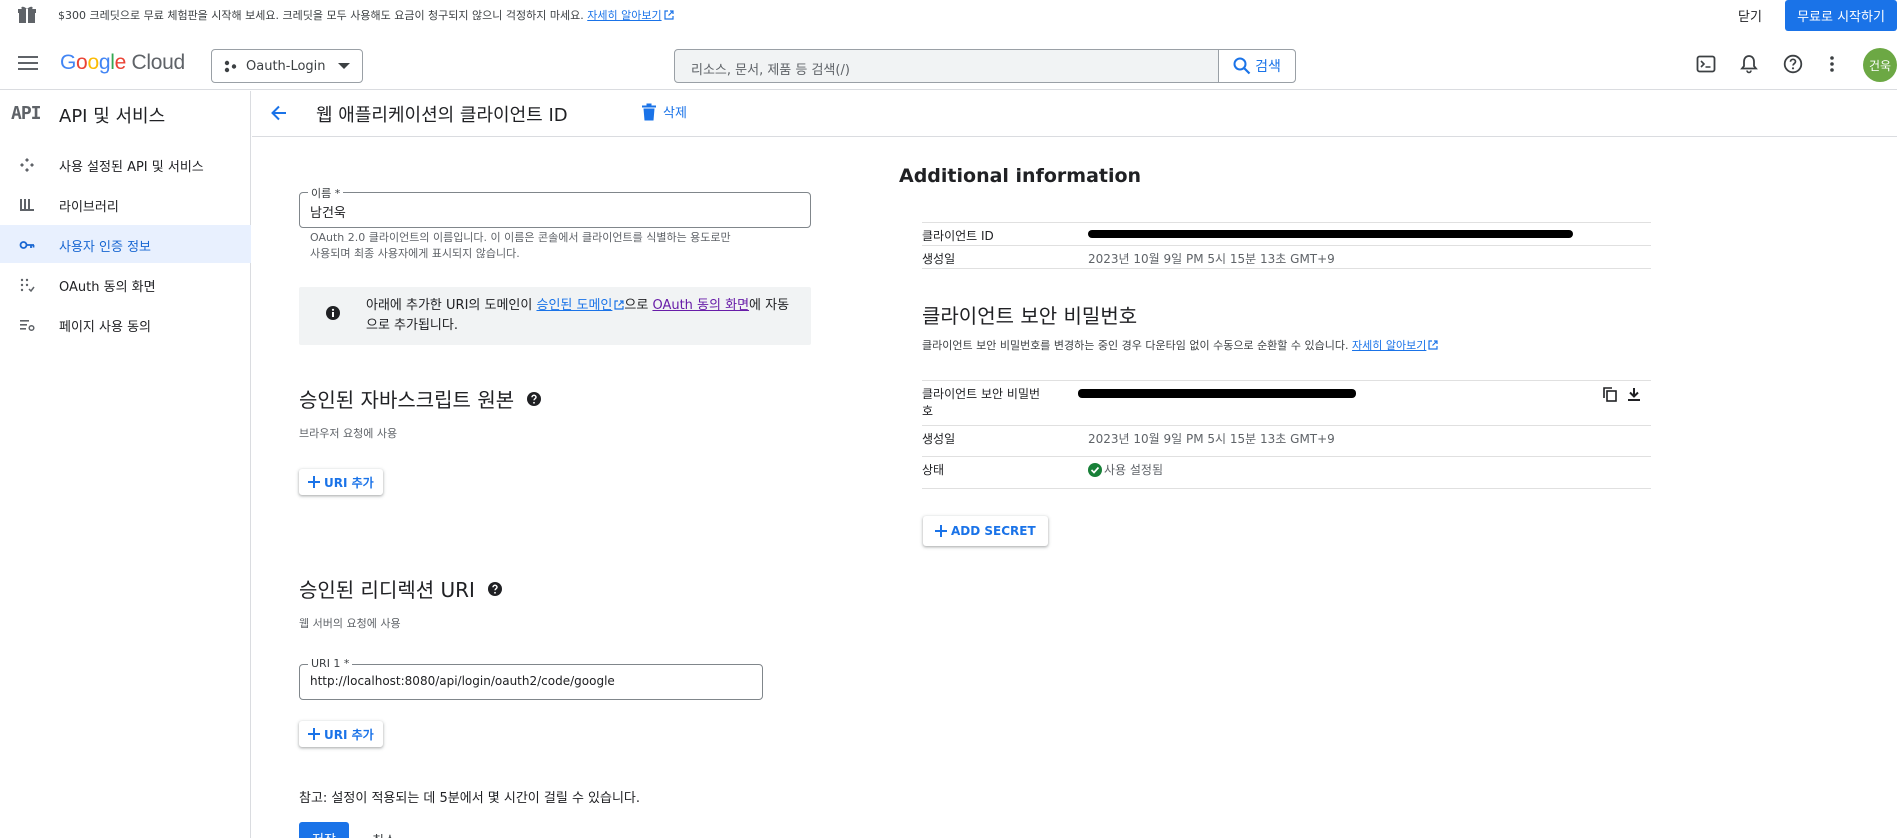  What do you see at coordinates (1242, 66) in the screenshot?
I see `search-icon` at bounding box center [1242, 66].